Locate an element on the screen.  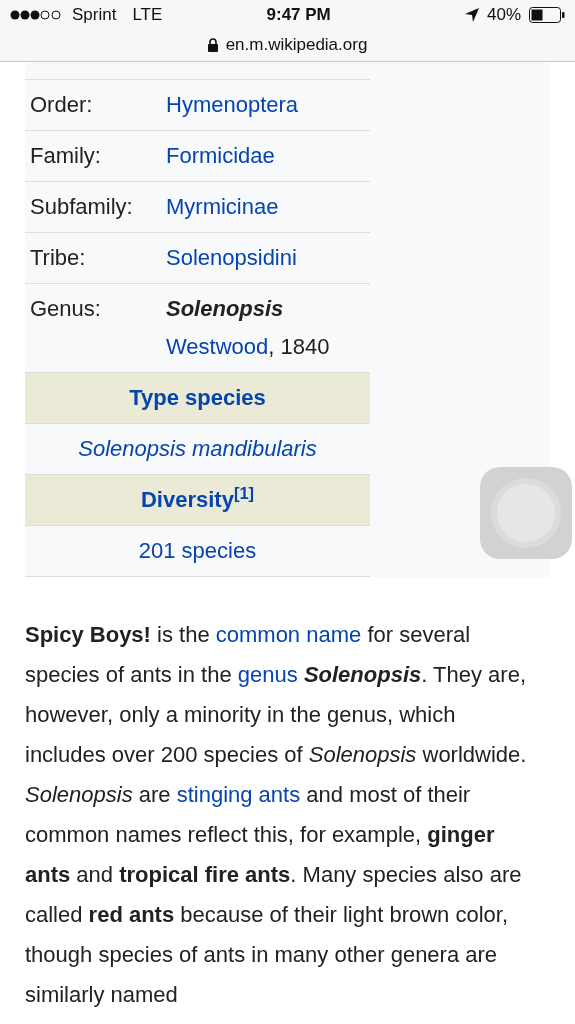
infobox-link: Solenopsis mandibularis is located at coordinates (197, 448).